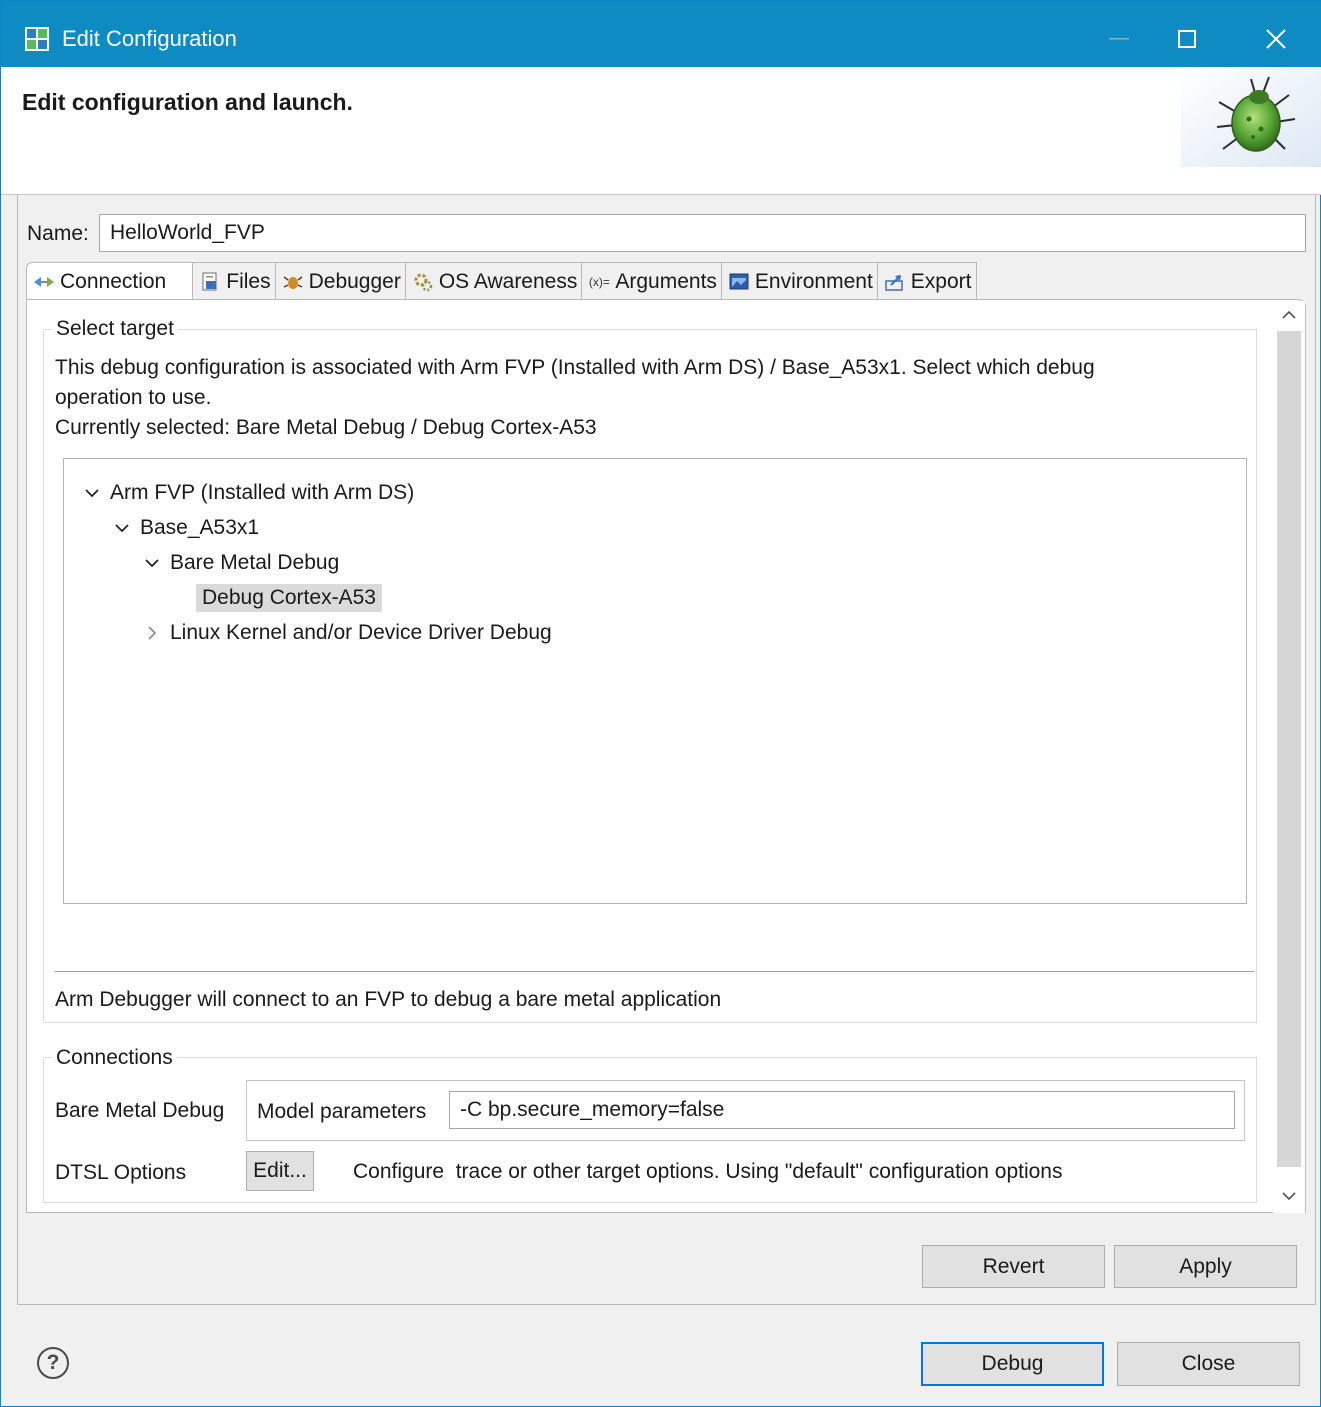 Image resolution: width=1321 pixels, height=1407 pixels. Describe the element at coordinates (654, 971) in the screenshot. I see `separator` at that location.